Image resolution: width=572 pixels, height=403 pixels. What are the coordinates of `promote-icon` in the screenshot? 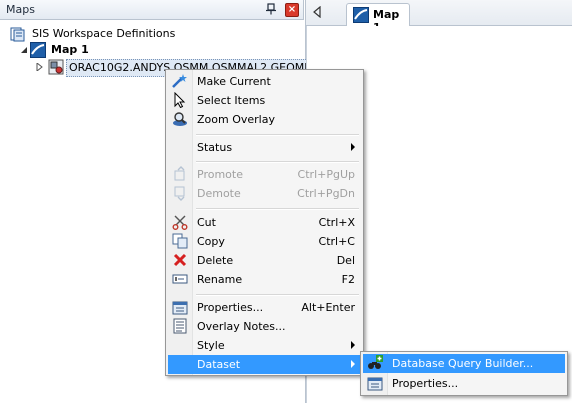 It's located at (179, 173).